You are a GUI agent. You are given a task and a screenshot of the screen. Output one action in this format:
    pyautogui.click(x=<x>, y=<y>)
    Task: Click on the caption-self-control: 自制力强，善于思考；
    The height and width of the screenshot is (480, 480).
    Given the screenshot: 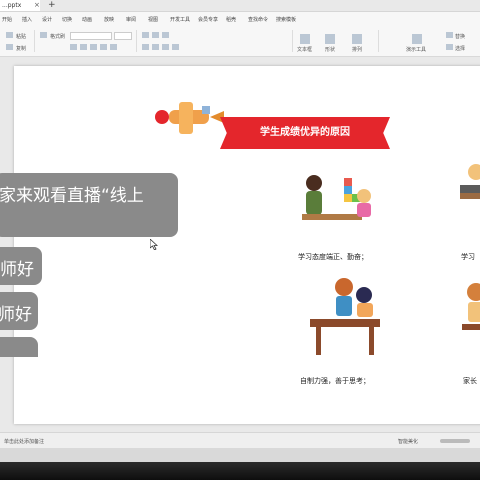 What is the action you would take?
    pyautogui.click(x=335, y=381)
    